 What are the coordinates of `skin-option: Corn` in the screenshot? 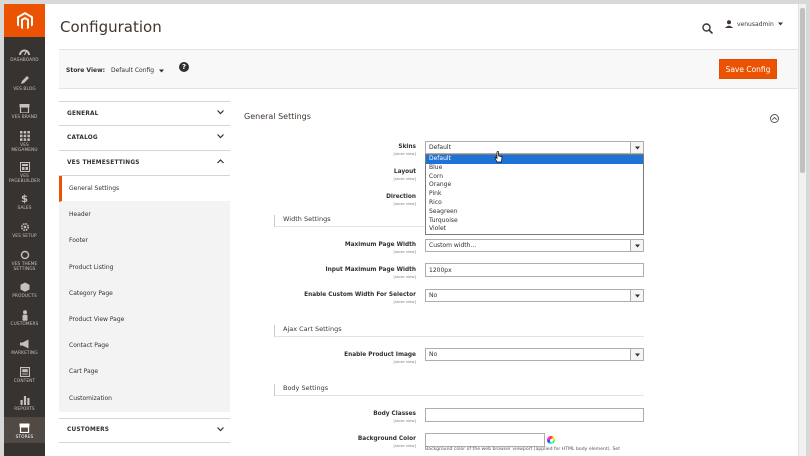 It's located at (534, 177).